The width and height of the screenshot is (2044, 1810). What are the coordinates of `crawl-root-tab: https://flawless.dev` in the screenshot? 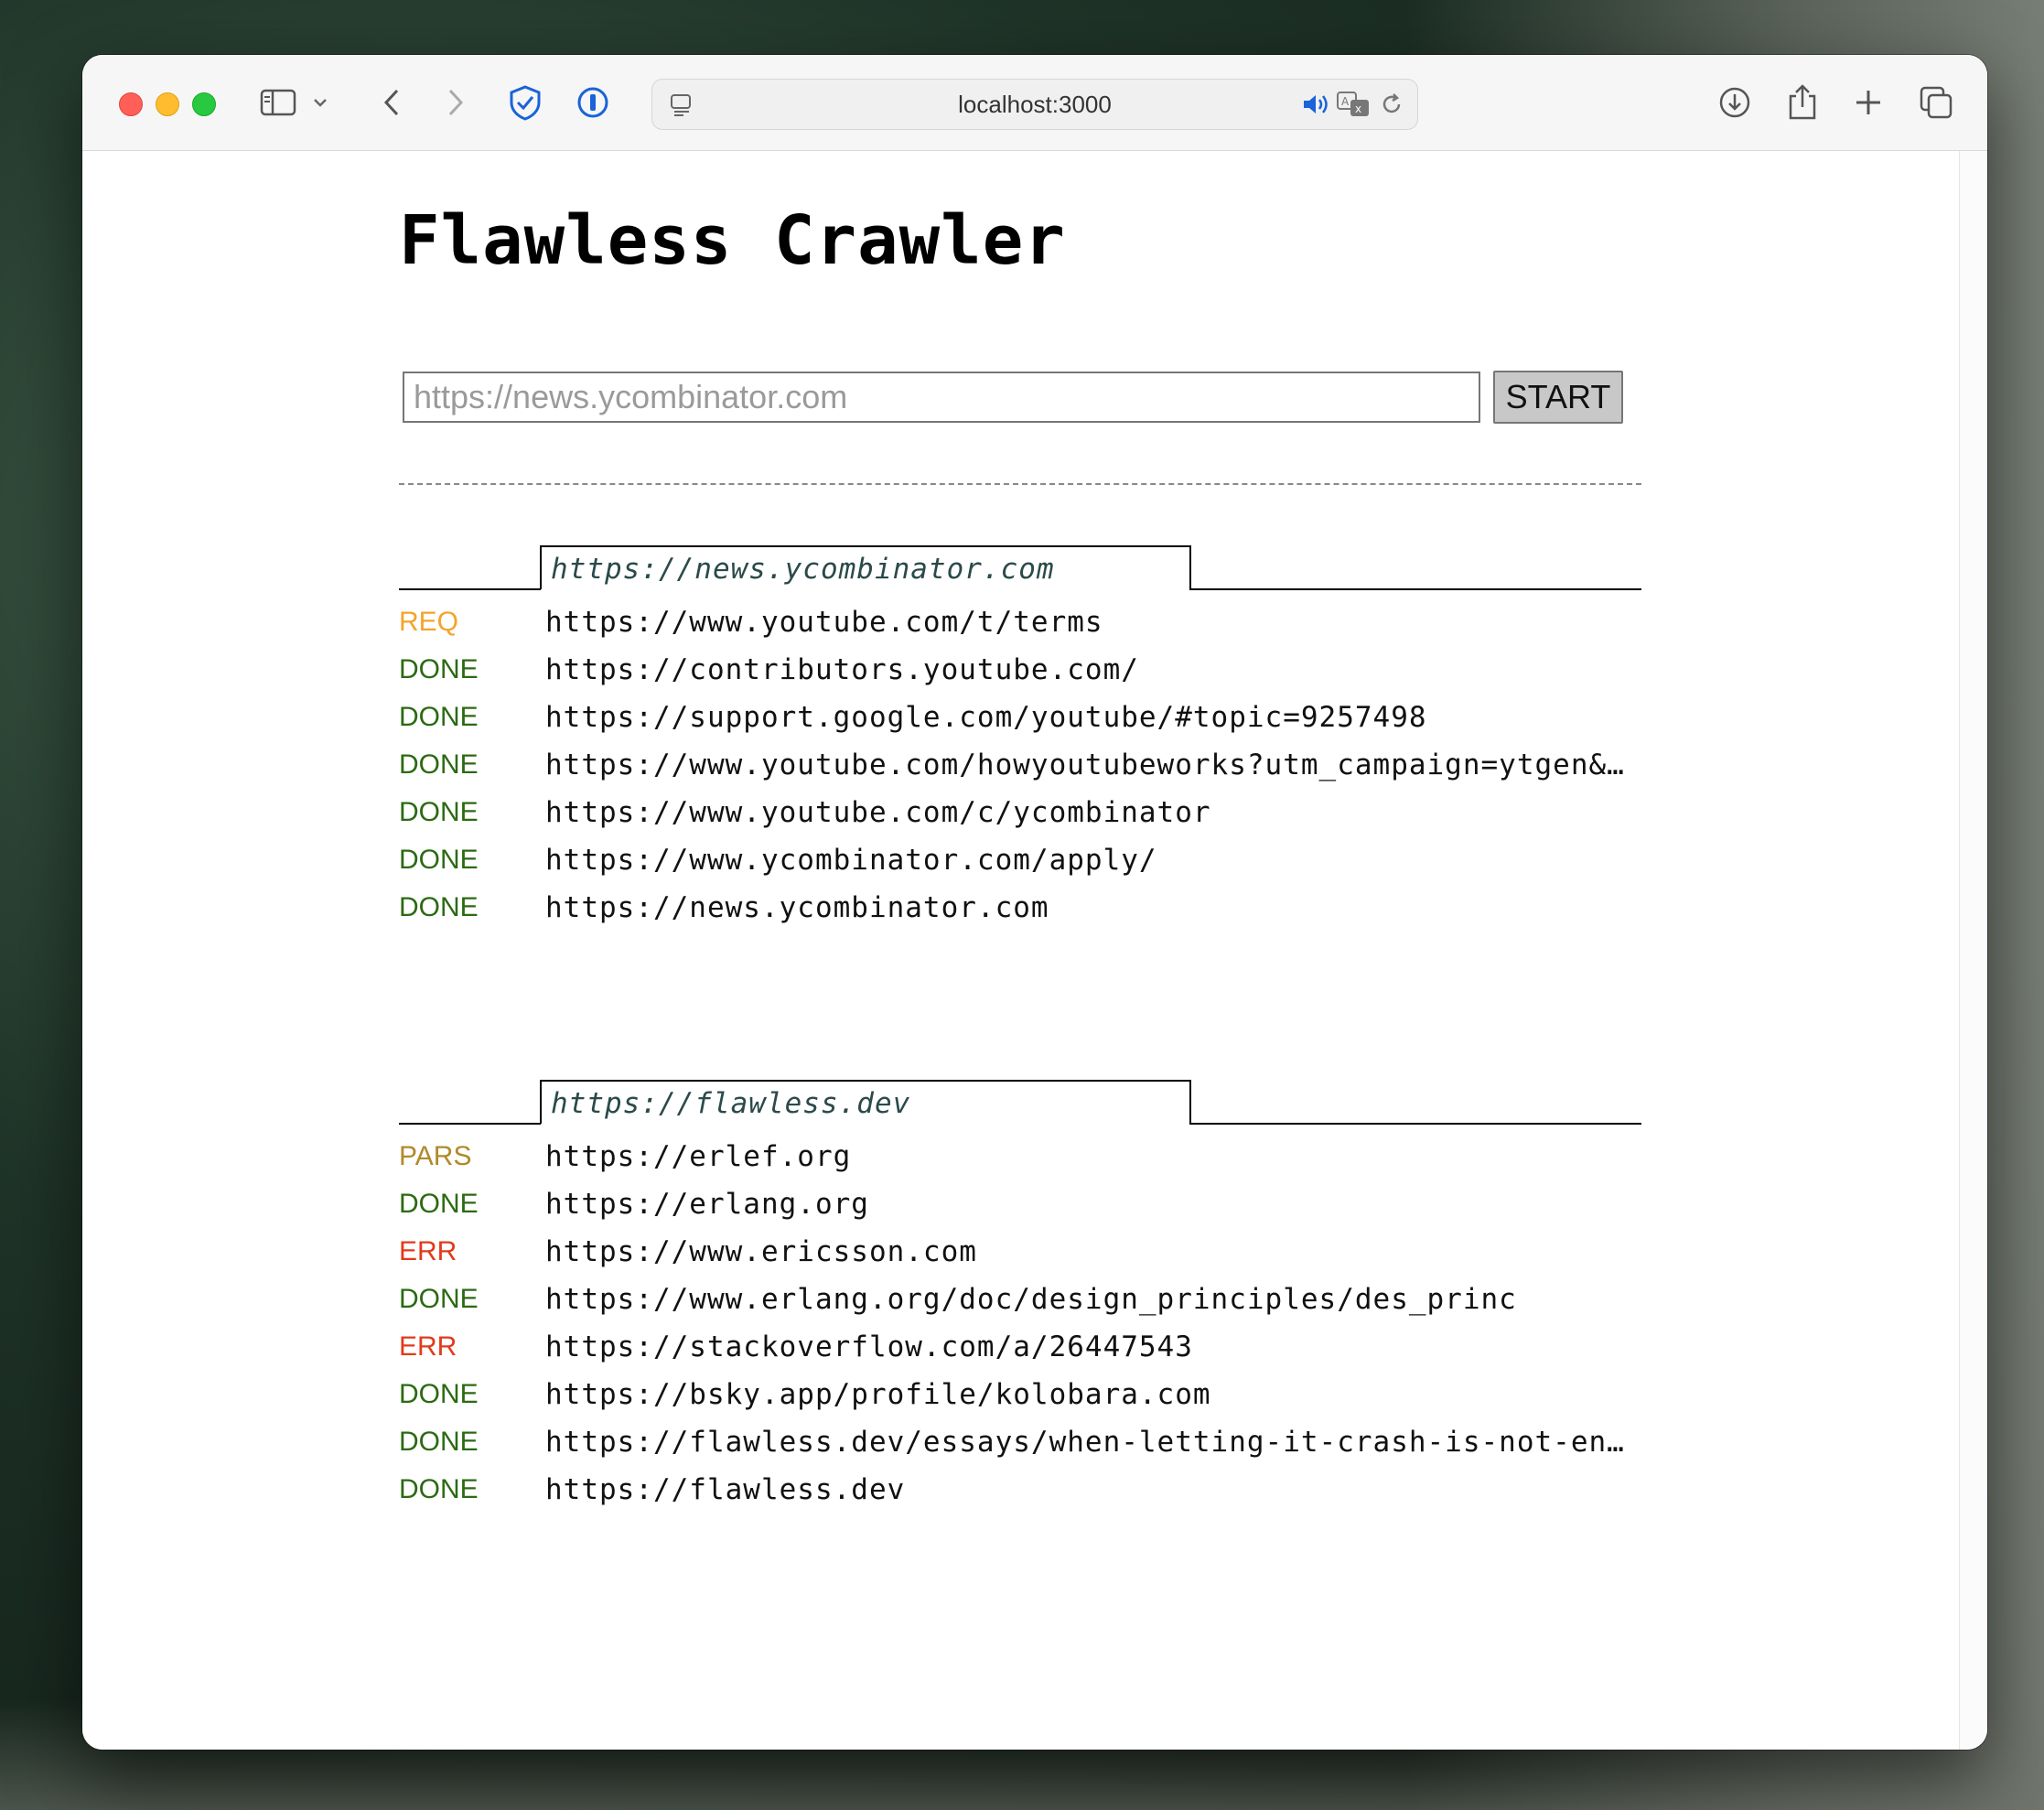 It's located at (865, 1102).